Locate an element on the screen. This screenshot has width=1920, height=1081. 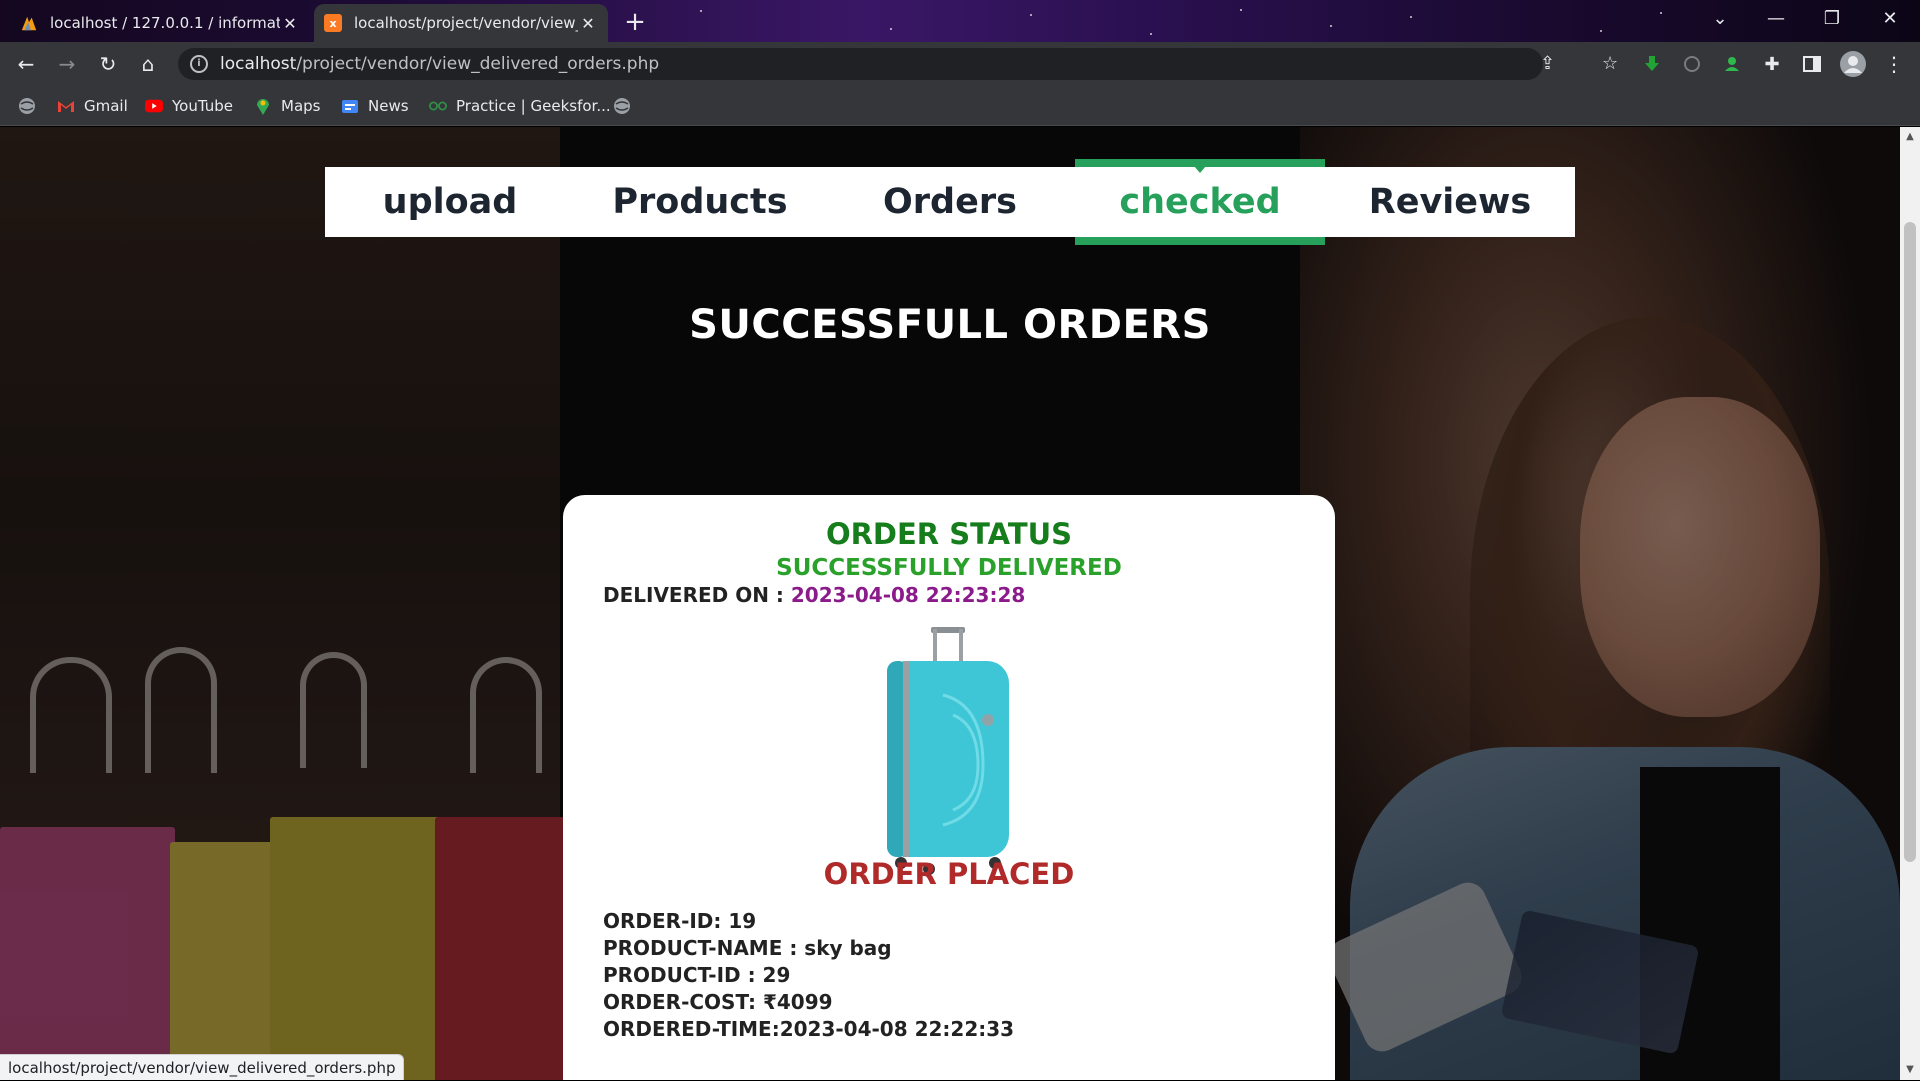
restore-icon: ❐ is located at coordinates (1832, 20).